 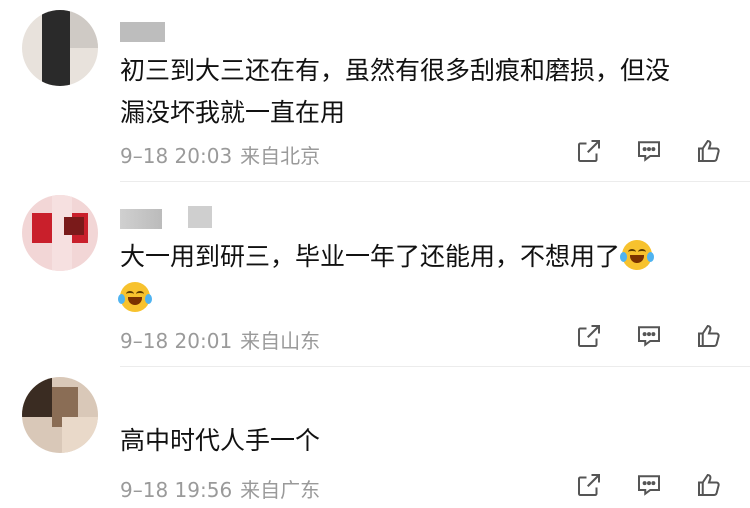 What do you see at coordinates (176, 490) in the screenshot?
I see `comment-time: 9–18 19:56` at bounding box center [176, 490].